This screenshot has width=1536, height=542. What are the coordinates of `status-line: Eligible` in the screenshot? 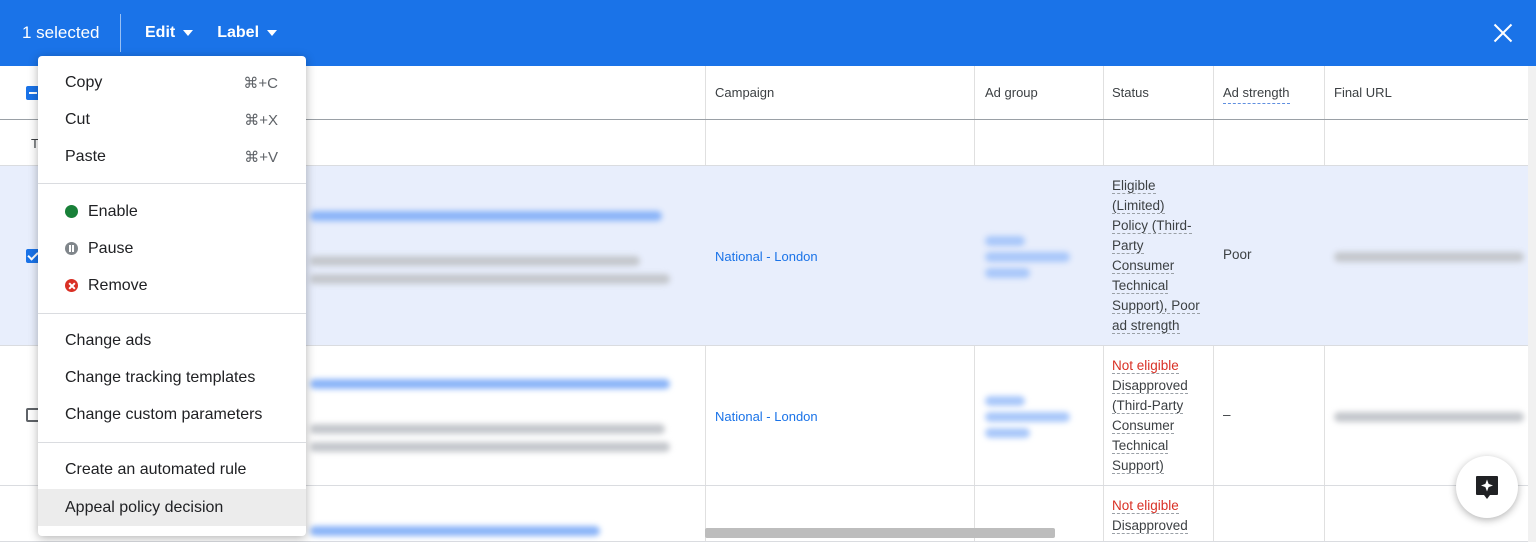 It's located at (1134, 186).